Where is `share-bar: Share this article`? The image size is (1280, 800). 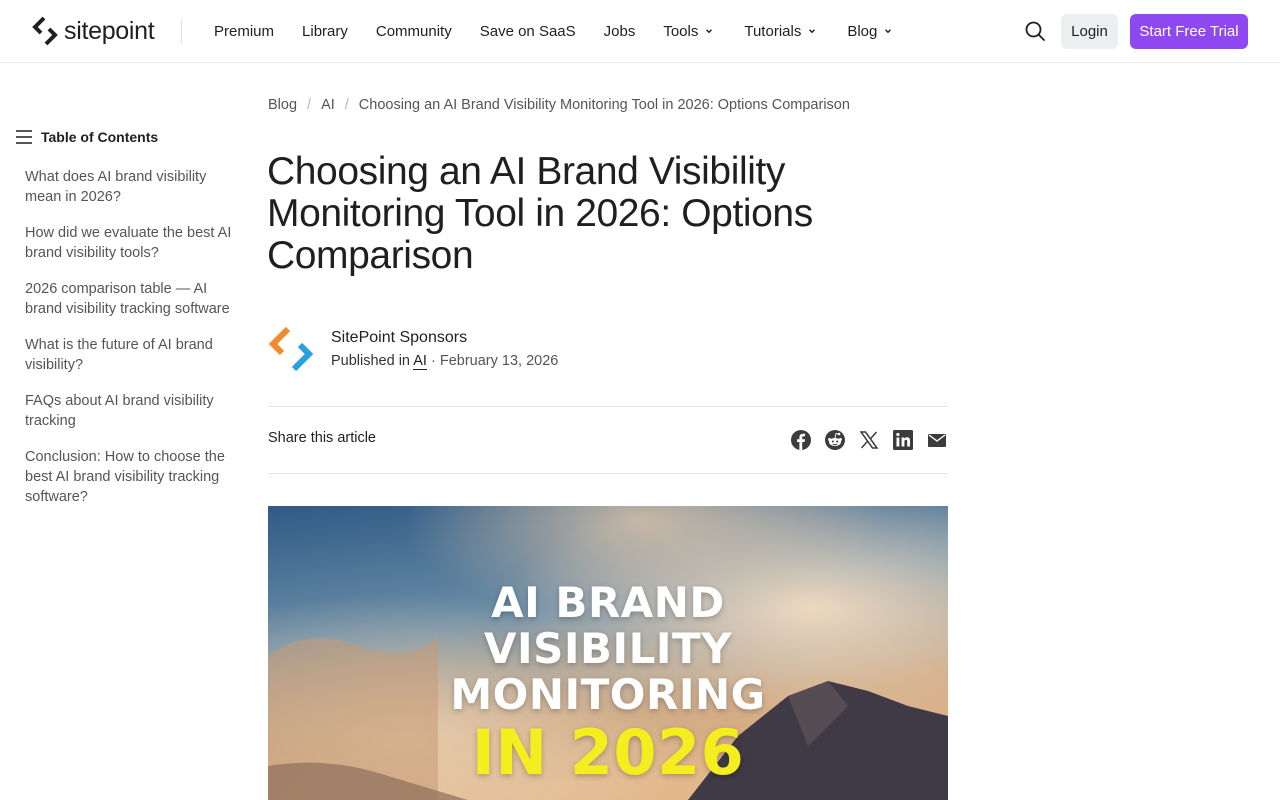 share-bar: Share this article is located at coordinates (608, 440).